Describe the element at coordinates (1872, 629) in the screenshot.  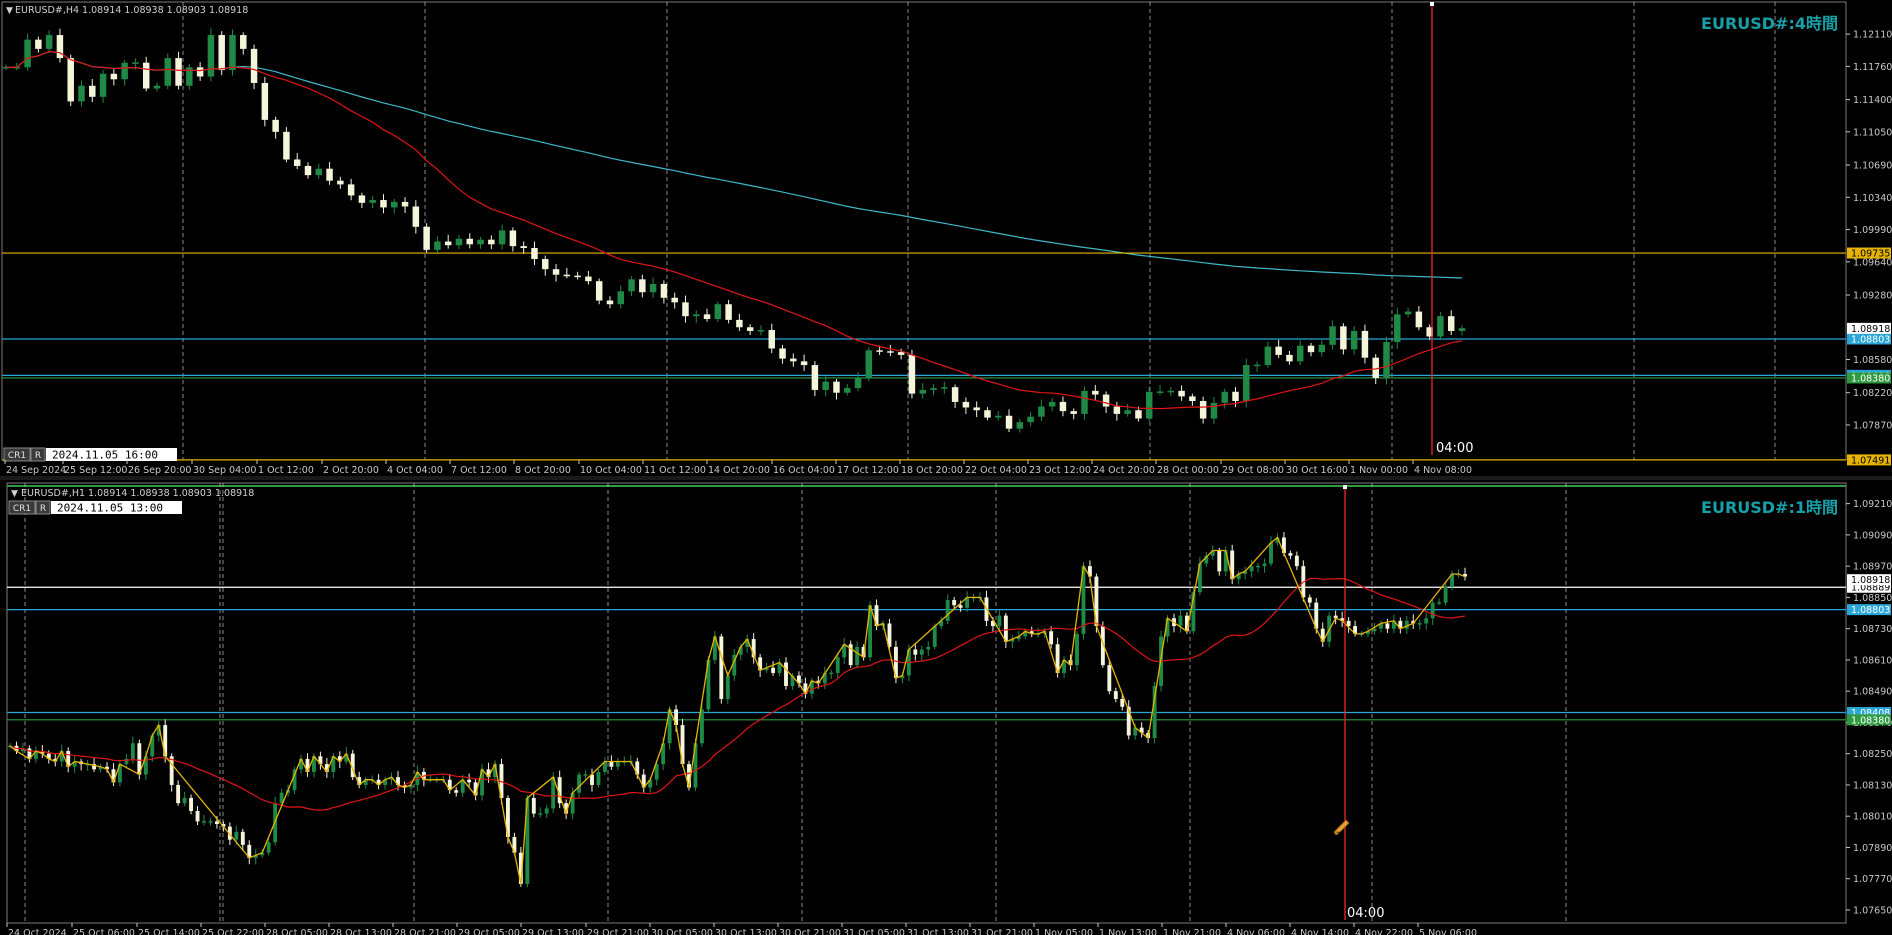
I see `price-tick-label: 1.08730` at that location.